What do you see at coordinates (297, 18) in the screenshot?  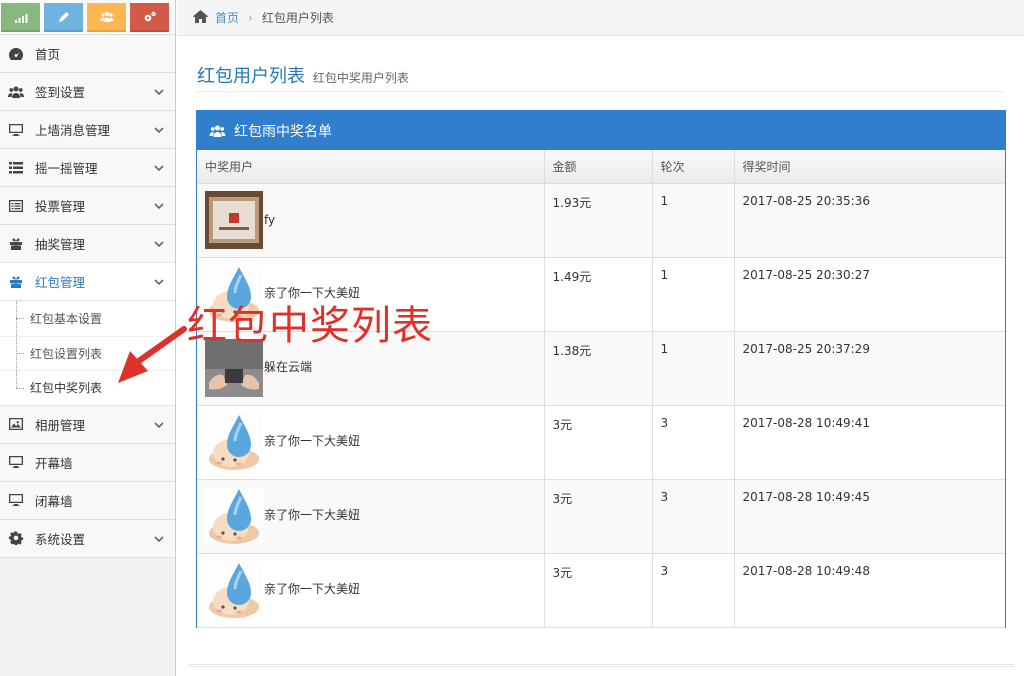 I see `breadcrumb-current: 红包用户列表` at bounding box center [297, 18].